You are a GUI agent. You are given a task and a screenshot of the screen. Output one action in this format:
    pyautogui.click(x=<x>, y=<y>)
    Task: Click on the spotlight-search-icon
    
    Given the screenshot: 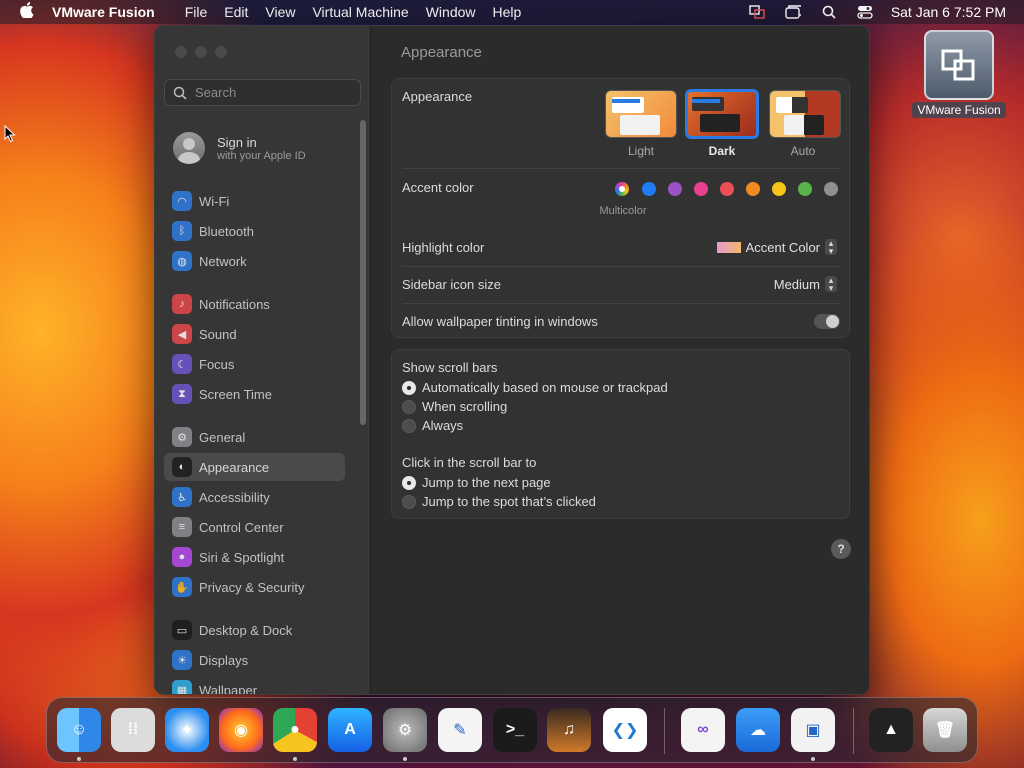 What is the action you would take?
    pyautogui.click(x=829, y=12)
    